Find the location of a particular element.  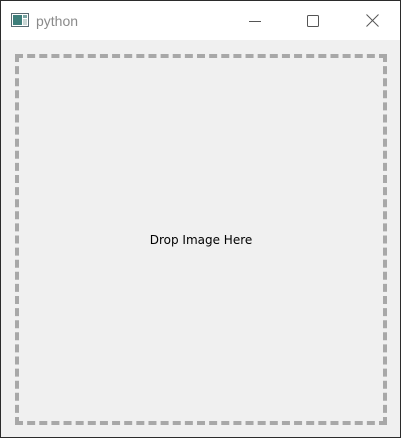

maximize-icon is located at coordinates (313, 20).